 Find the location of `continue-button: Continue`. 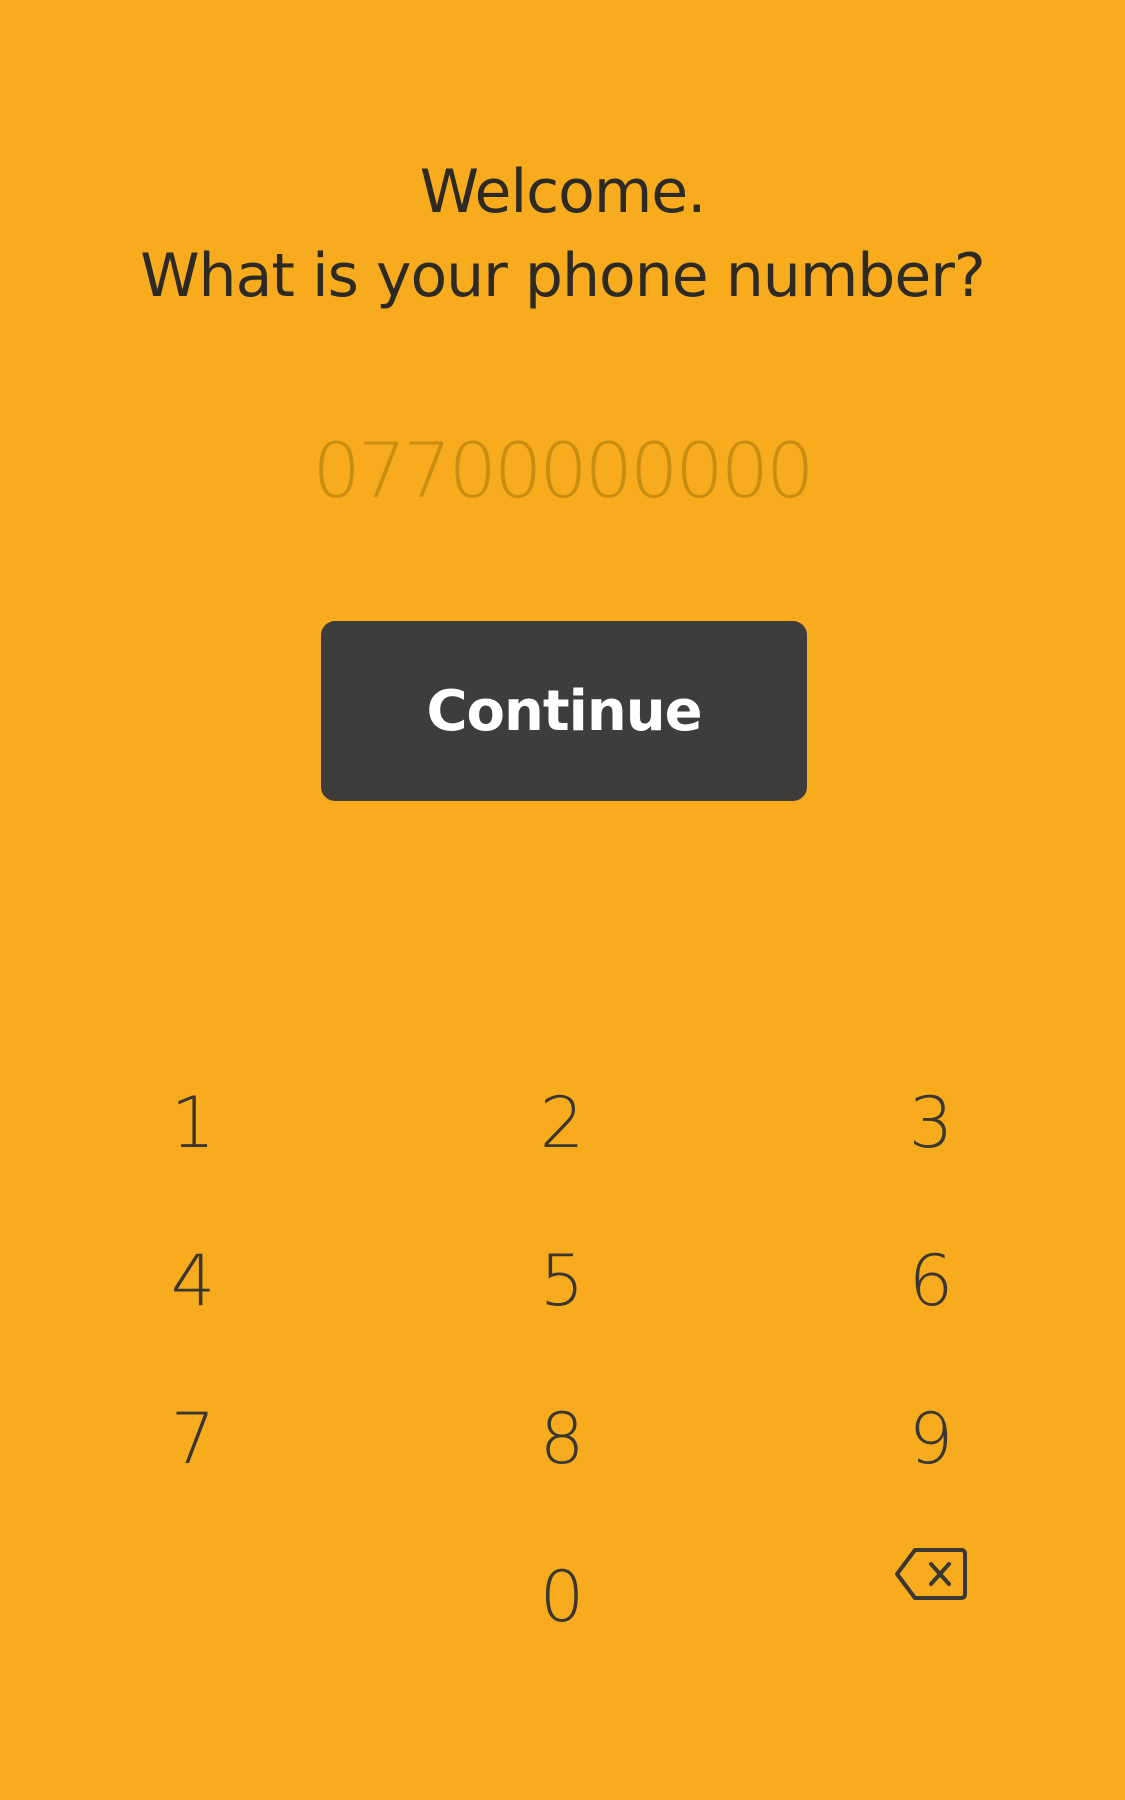

continue-button: Continue is located at coordinates (564, 711).